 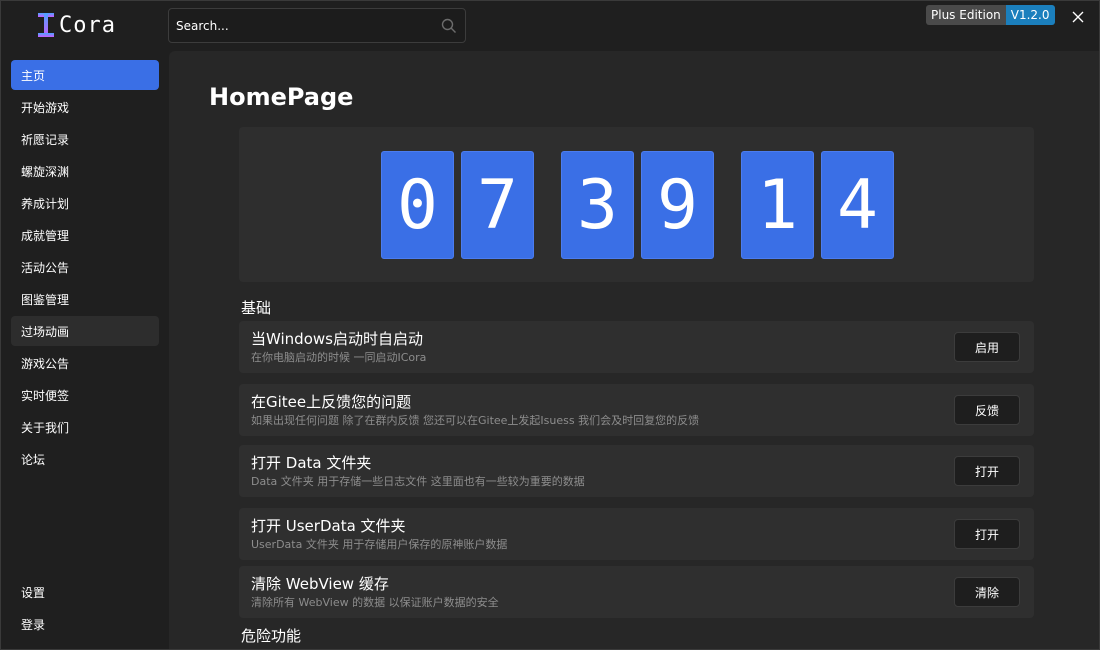 I want to click on section-title-basic: 基础, so click(x=256, y=308).